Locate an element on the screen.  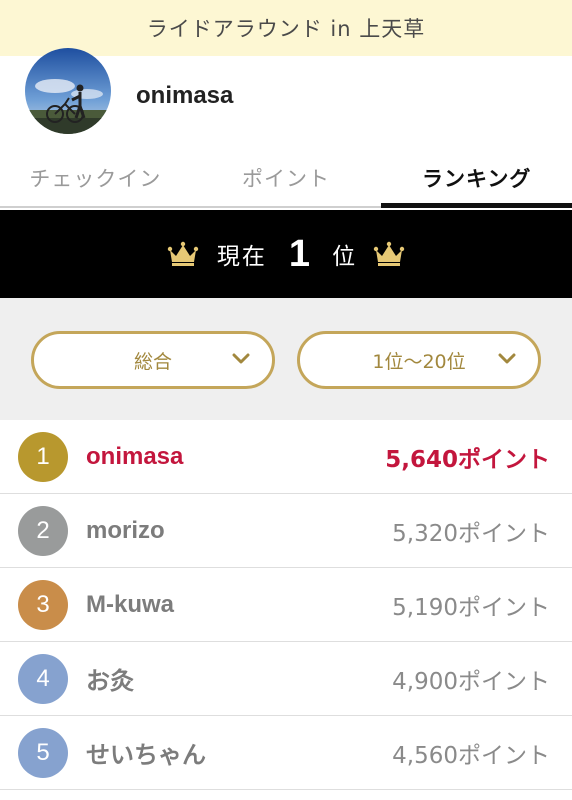
tab-points: ポイント is located at coordinates (286, 178).